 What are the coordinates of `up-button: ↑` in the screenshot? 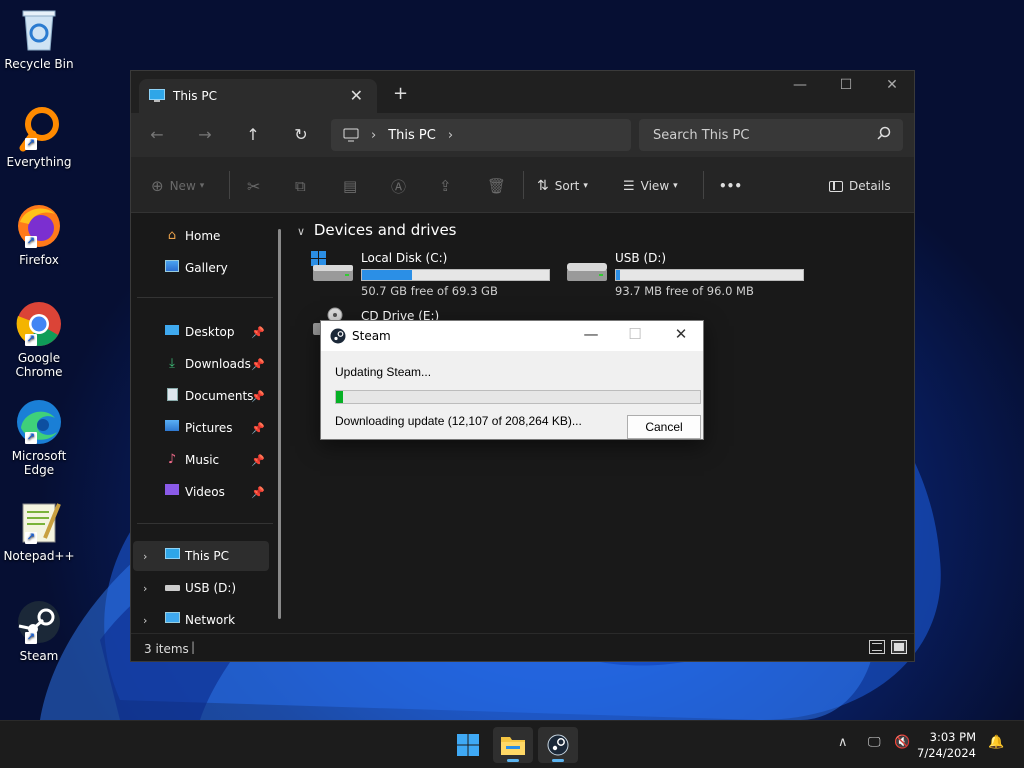 It's located at (253, 135).